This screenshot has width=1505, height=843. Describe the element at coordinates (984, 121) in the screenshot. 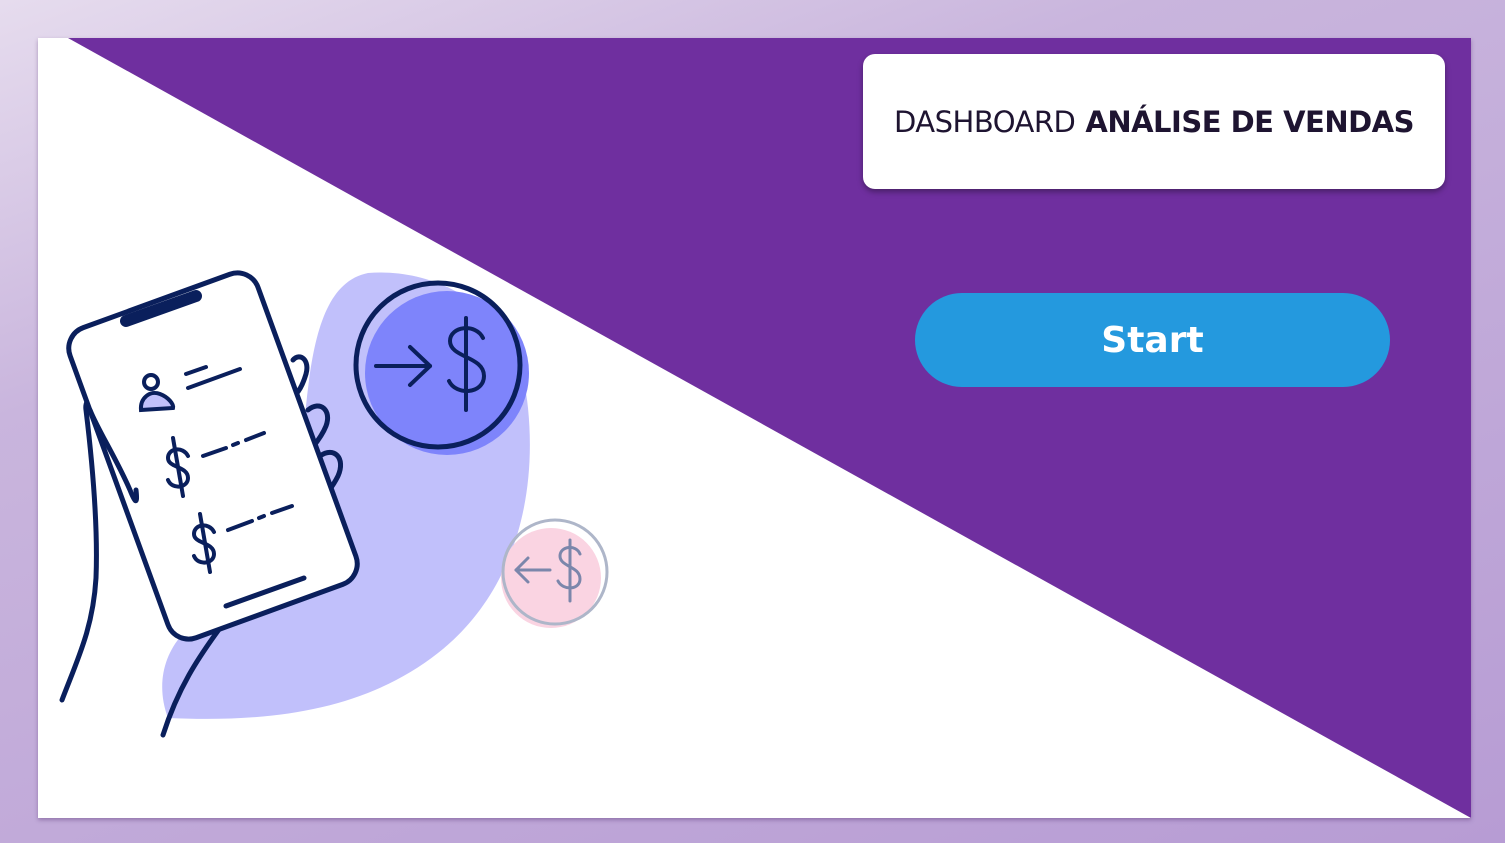

I see `title-prefix: DASHBOARD` at that location.